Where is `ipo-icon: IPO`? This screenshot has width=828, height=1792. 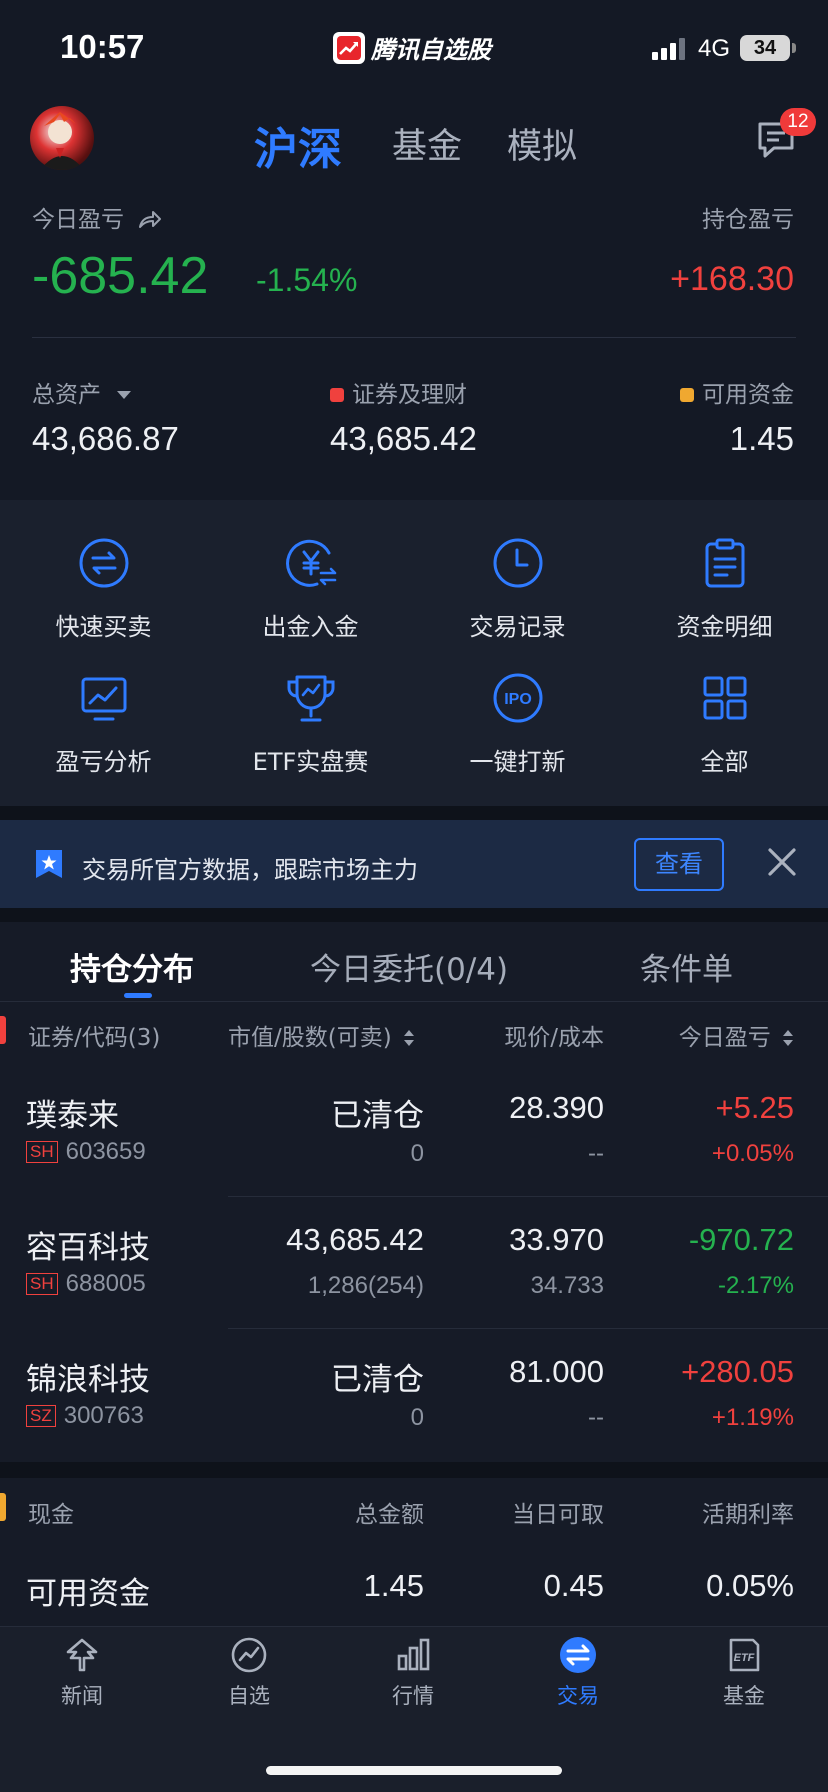
ipo-icon: IPO is located at coordinates (518, 698).